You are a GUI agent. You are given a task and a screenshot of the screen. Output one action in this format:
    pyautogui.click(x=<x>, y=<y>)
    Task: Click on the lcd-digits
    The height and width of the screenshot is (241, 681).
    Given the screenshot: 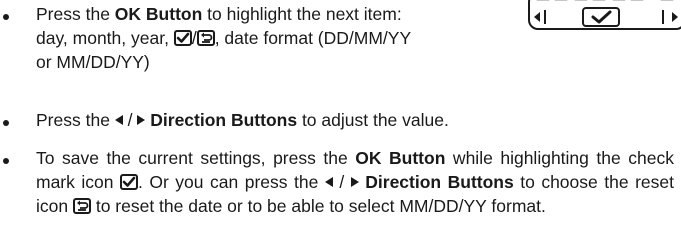 What is the action you would take?
    pyautogui.click(x=605, y=0)
    